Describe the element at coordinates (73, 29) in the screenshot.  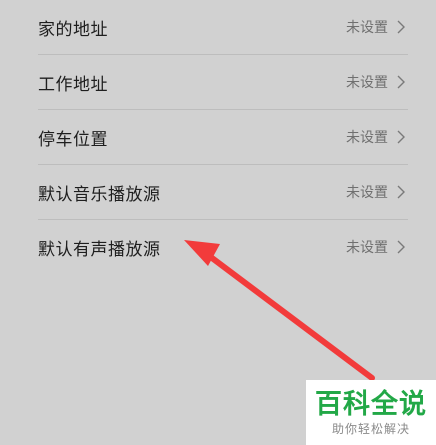
I see `row-label: 家的地址` at that location.